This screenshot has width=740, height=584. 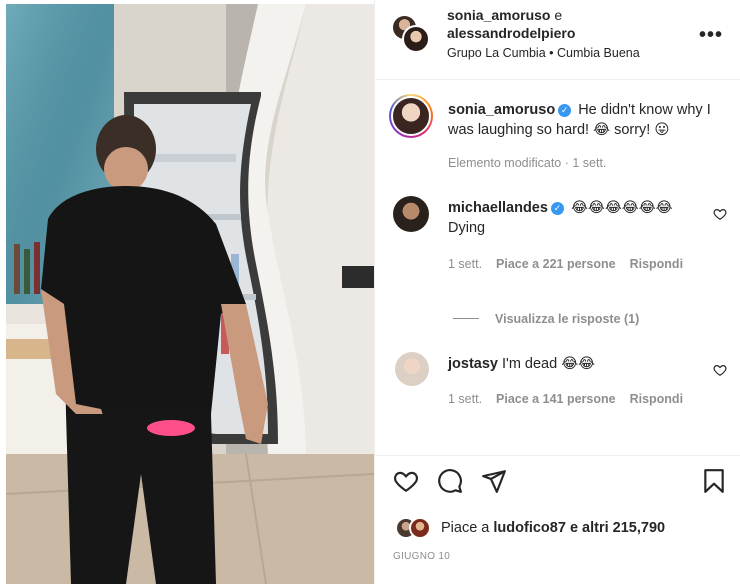 I want to click on comment-body: I'm dead 😂😂, so click(x=549, y=364).